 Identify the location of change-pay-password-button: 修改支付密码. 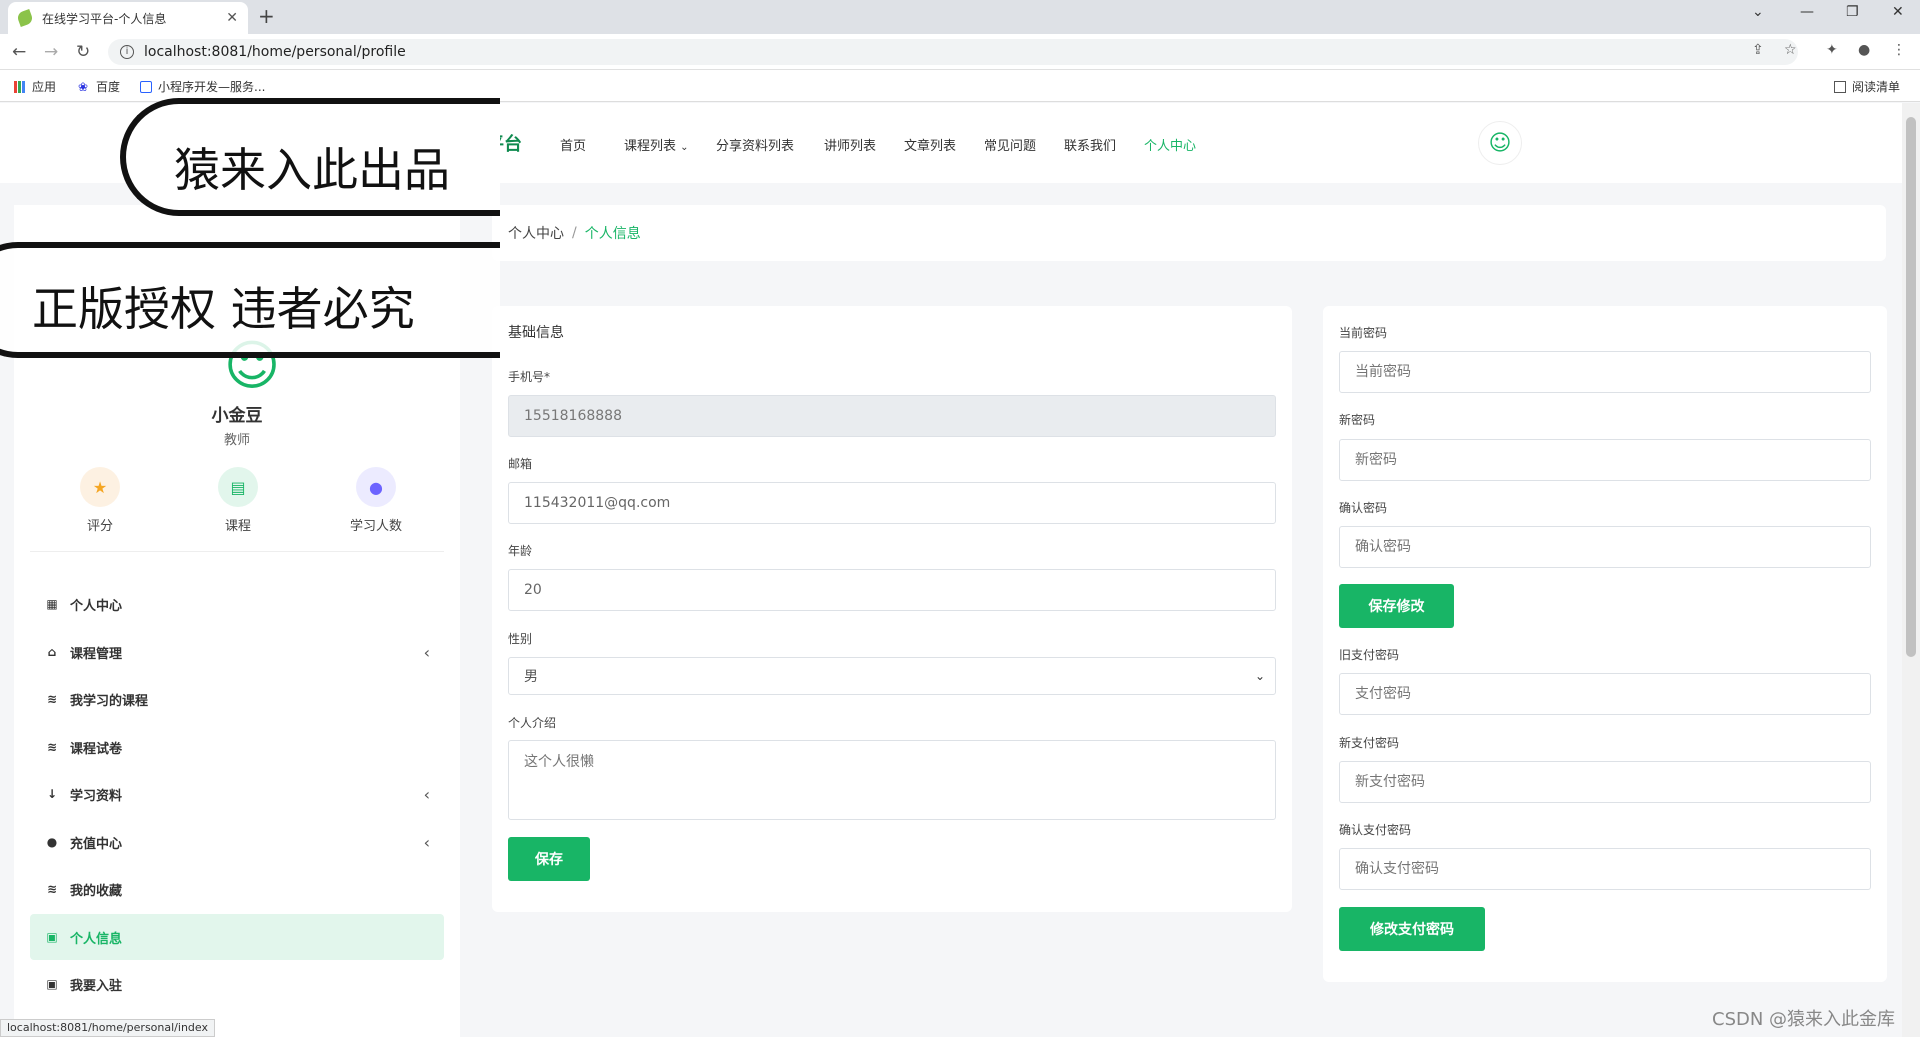
(1412, 929).